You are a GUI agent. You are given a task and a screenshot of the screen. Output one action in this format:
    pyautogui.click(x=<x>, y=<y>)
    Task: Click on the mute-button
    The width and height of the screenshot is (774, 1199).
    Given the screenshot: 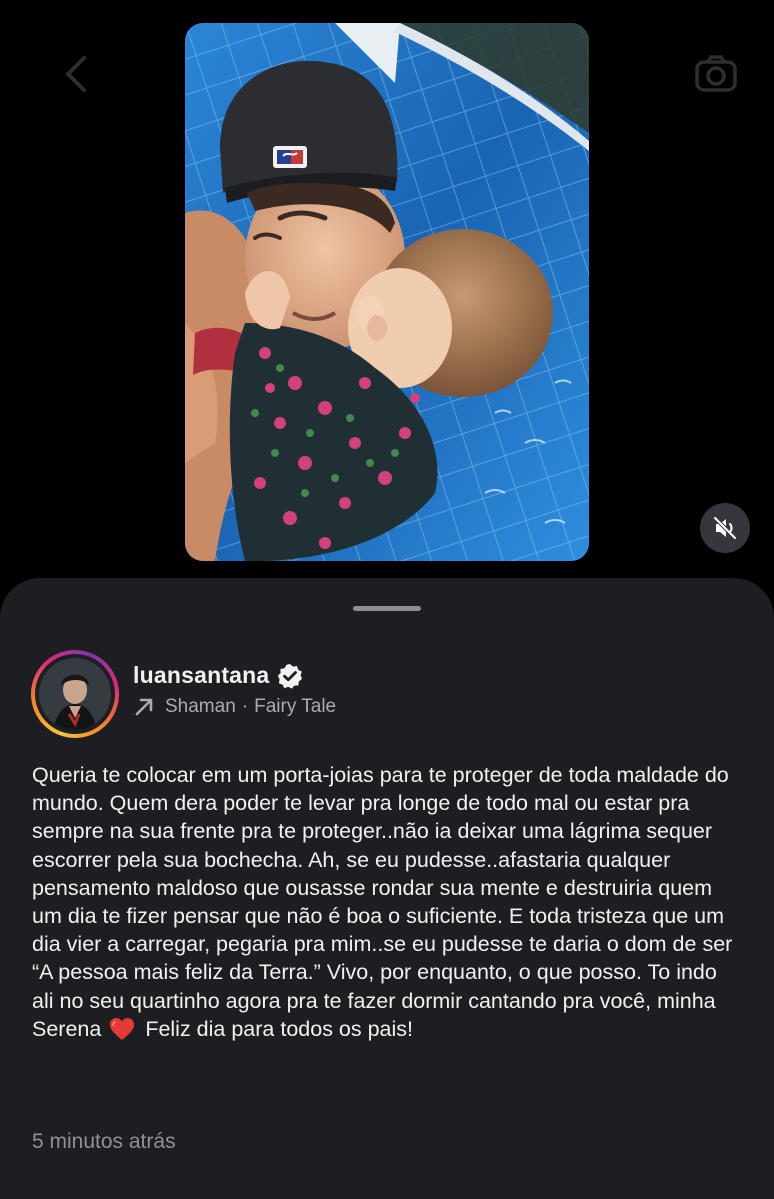 What is the action you would take?
    pyautogui.click(x=725, y=528)
    